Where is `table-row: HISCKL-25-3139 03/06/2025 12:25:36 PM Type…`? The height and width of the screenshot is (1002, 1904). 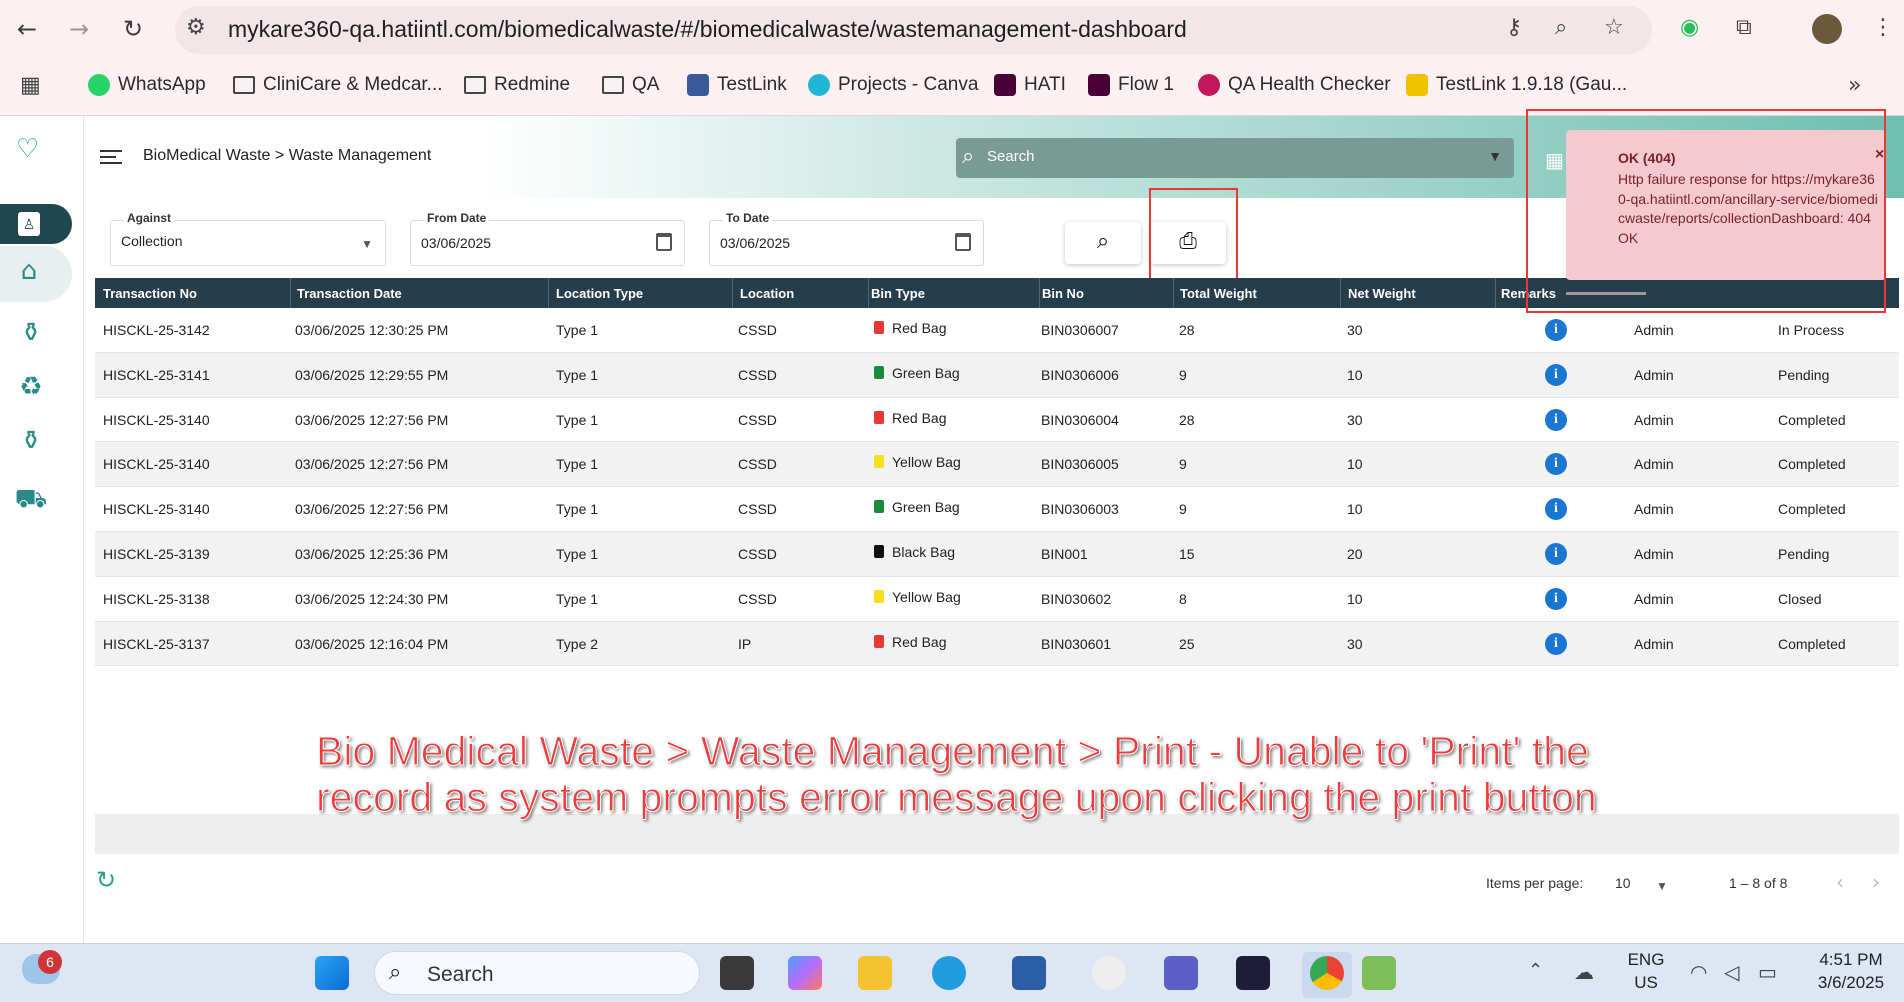
table-row: HISCKL-25-3139 03/06/2025 12:25:36 PM Type… is located at coordinates (997, 554).